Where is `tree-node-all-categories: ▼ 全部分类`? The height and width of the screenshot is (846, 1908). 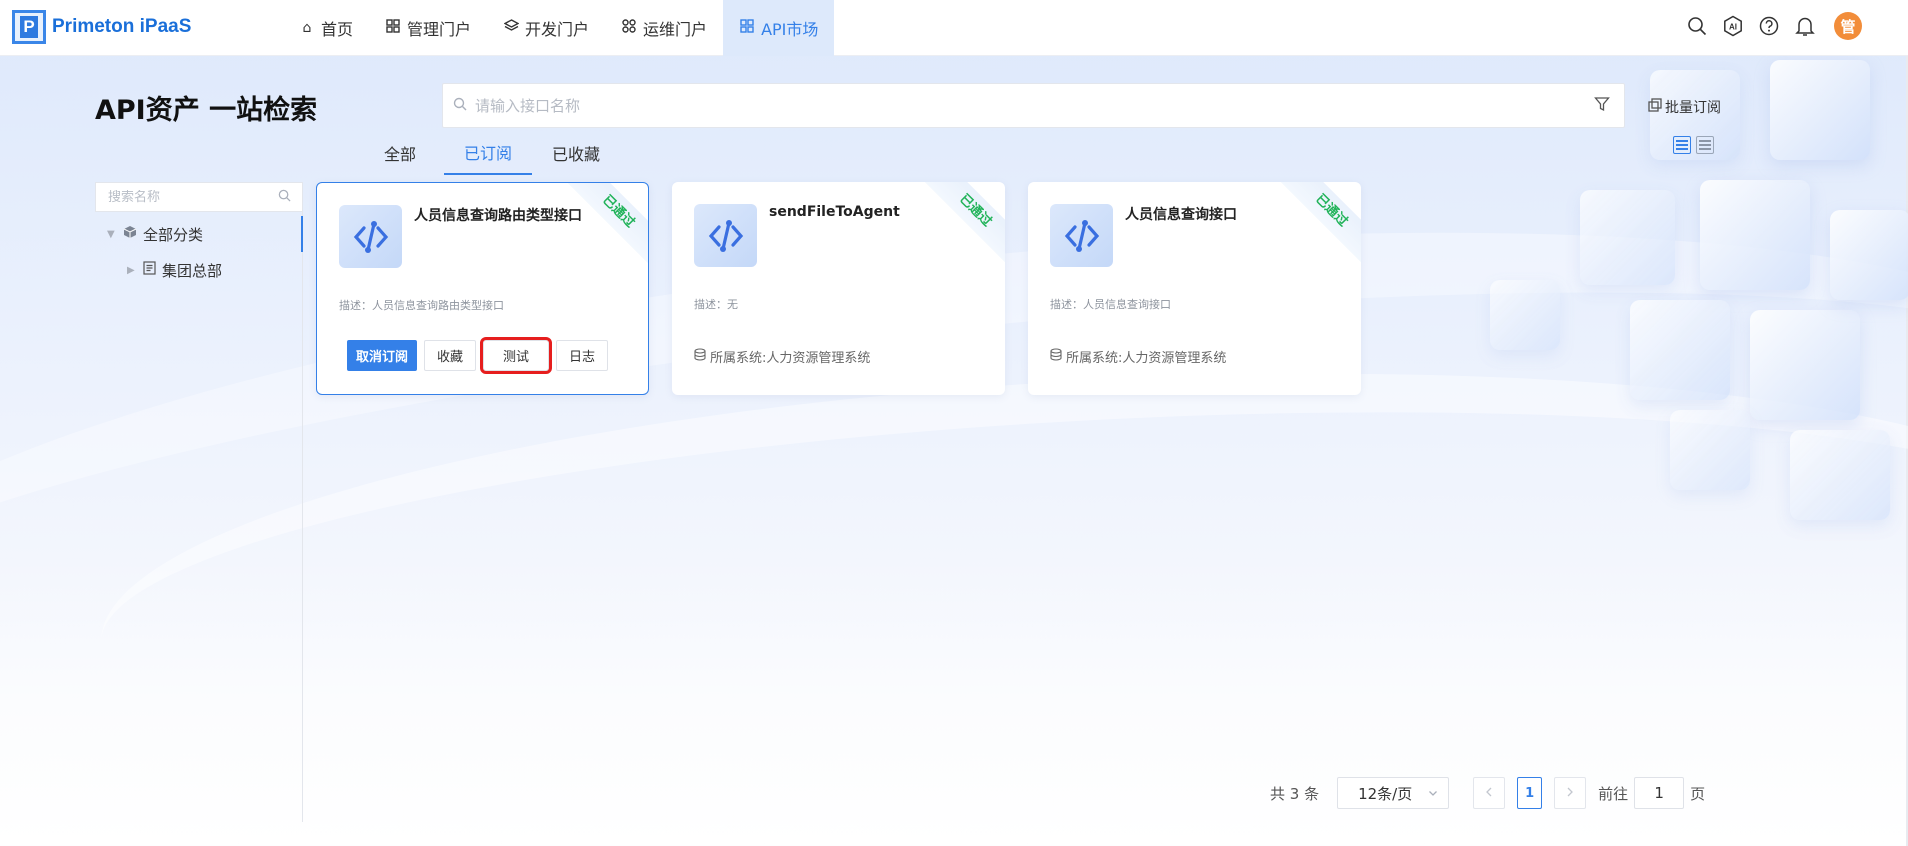 tree-node-all-categories: ▼ 全部分类 is located at coordinates (199, 234).